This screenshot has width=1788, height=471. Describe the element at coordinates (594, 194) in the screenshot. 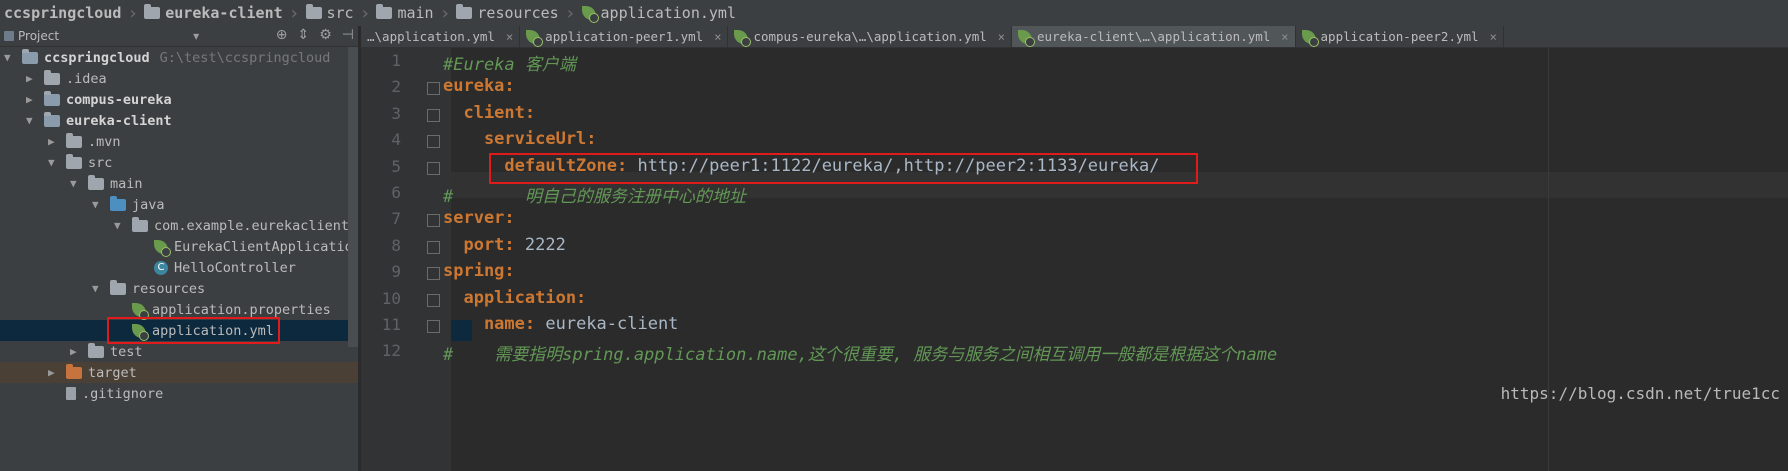

I see `code-line: # 明自己的服务注册中心的地址` at that location.